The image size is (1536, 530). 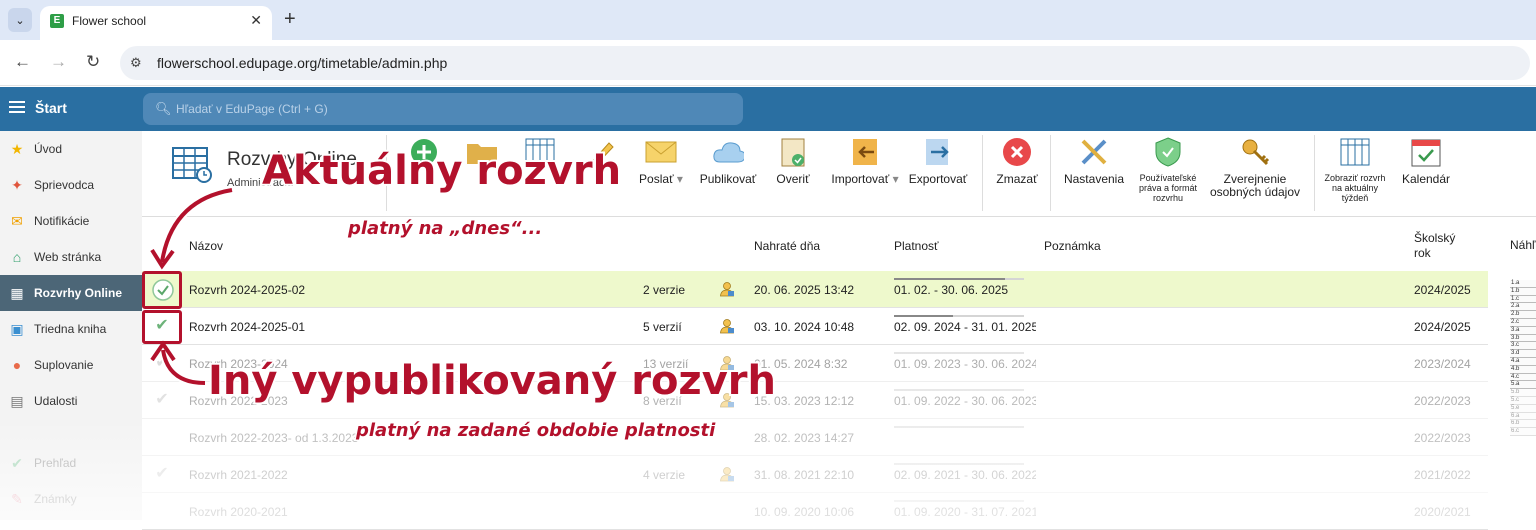 What do you see at coordinates (865, 175) in the screenshot?
I see `import-button: Importovať ▾` at bounding box center [865, 175].